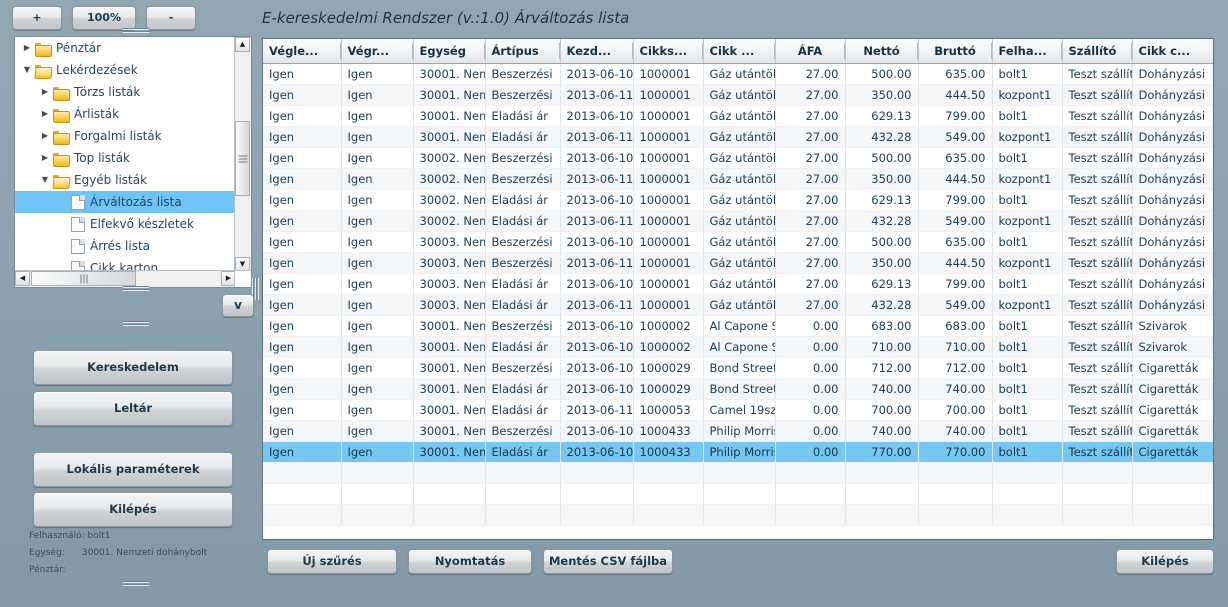 The height and width of the screenshot is (607, 1228). Describe the element at coordinates (125, 202) in the screenshot. I see `tree-item-rv-ltoz-s-lista: Árváltozás lista` at that location.